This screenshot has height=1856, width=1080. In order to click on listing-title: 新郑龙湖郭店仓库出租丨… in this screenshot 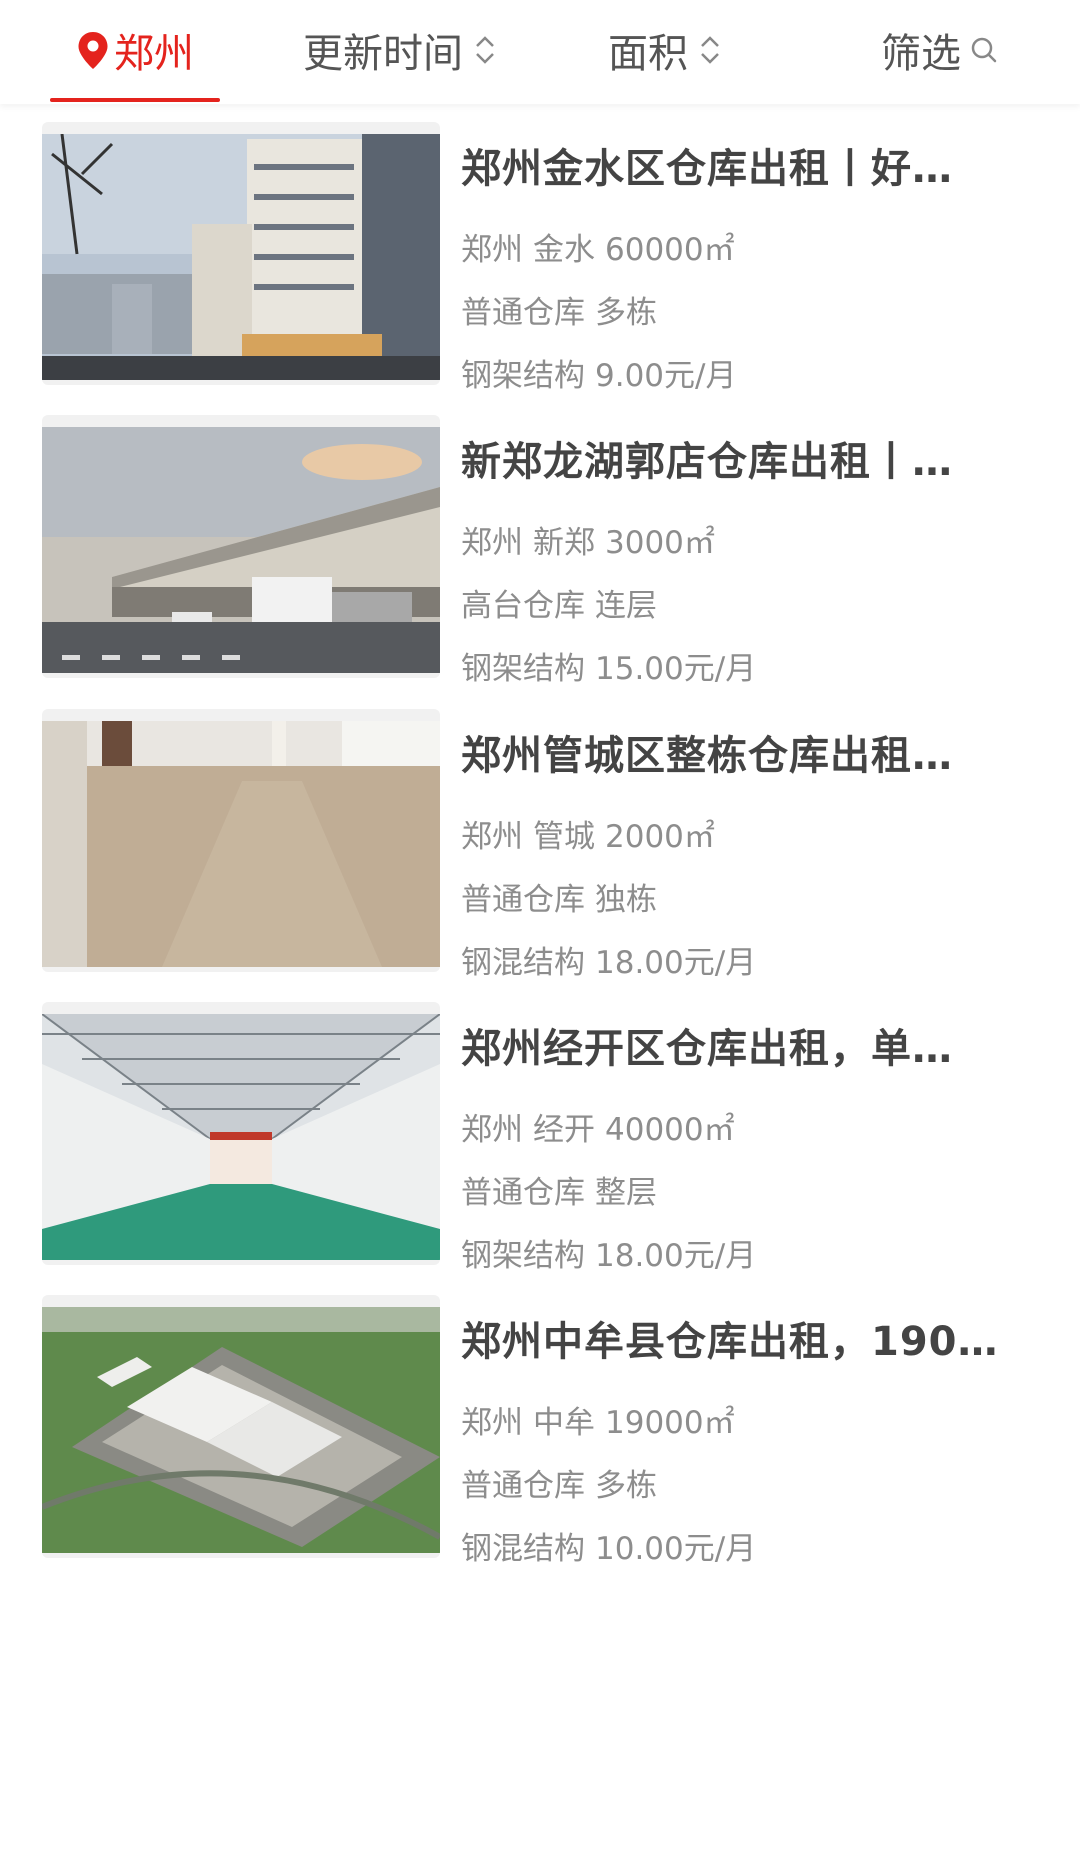, I will do `click(707, 462)`.